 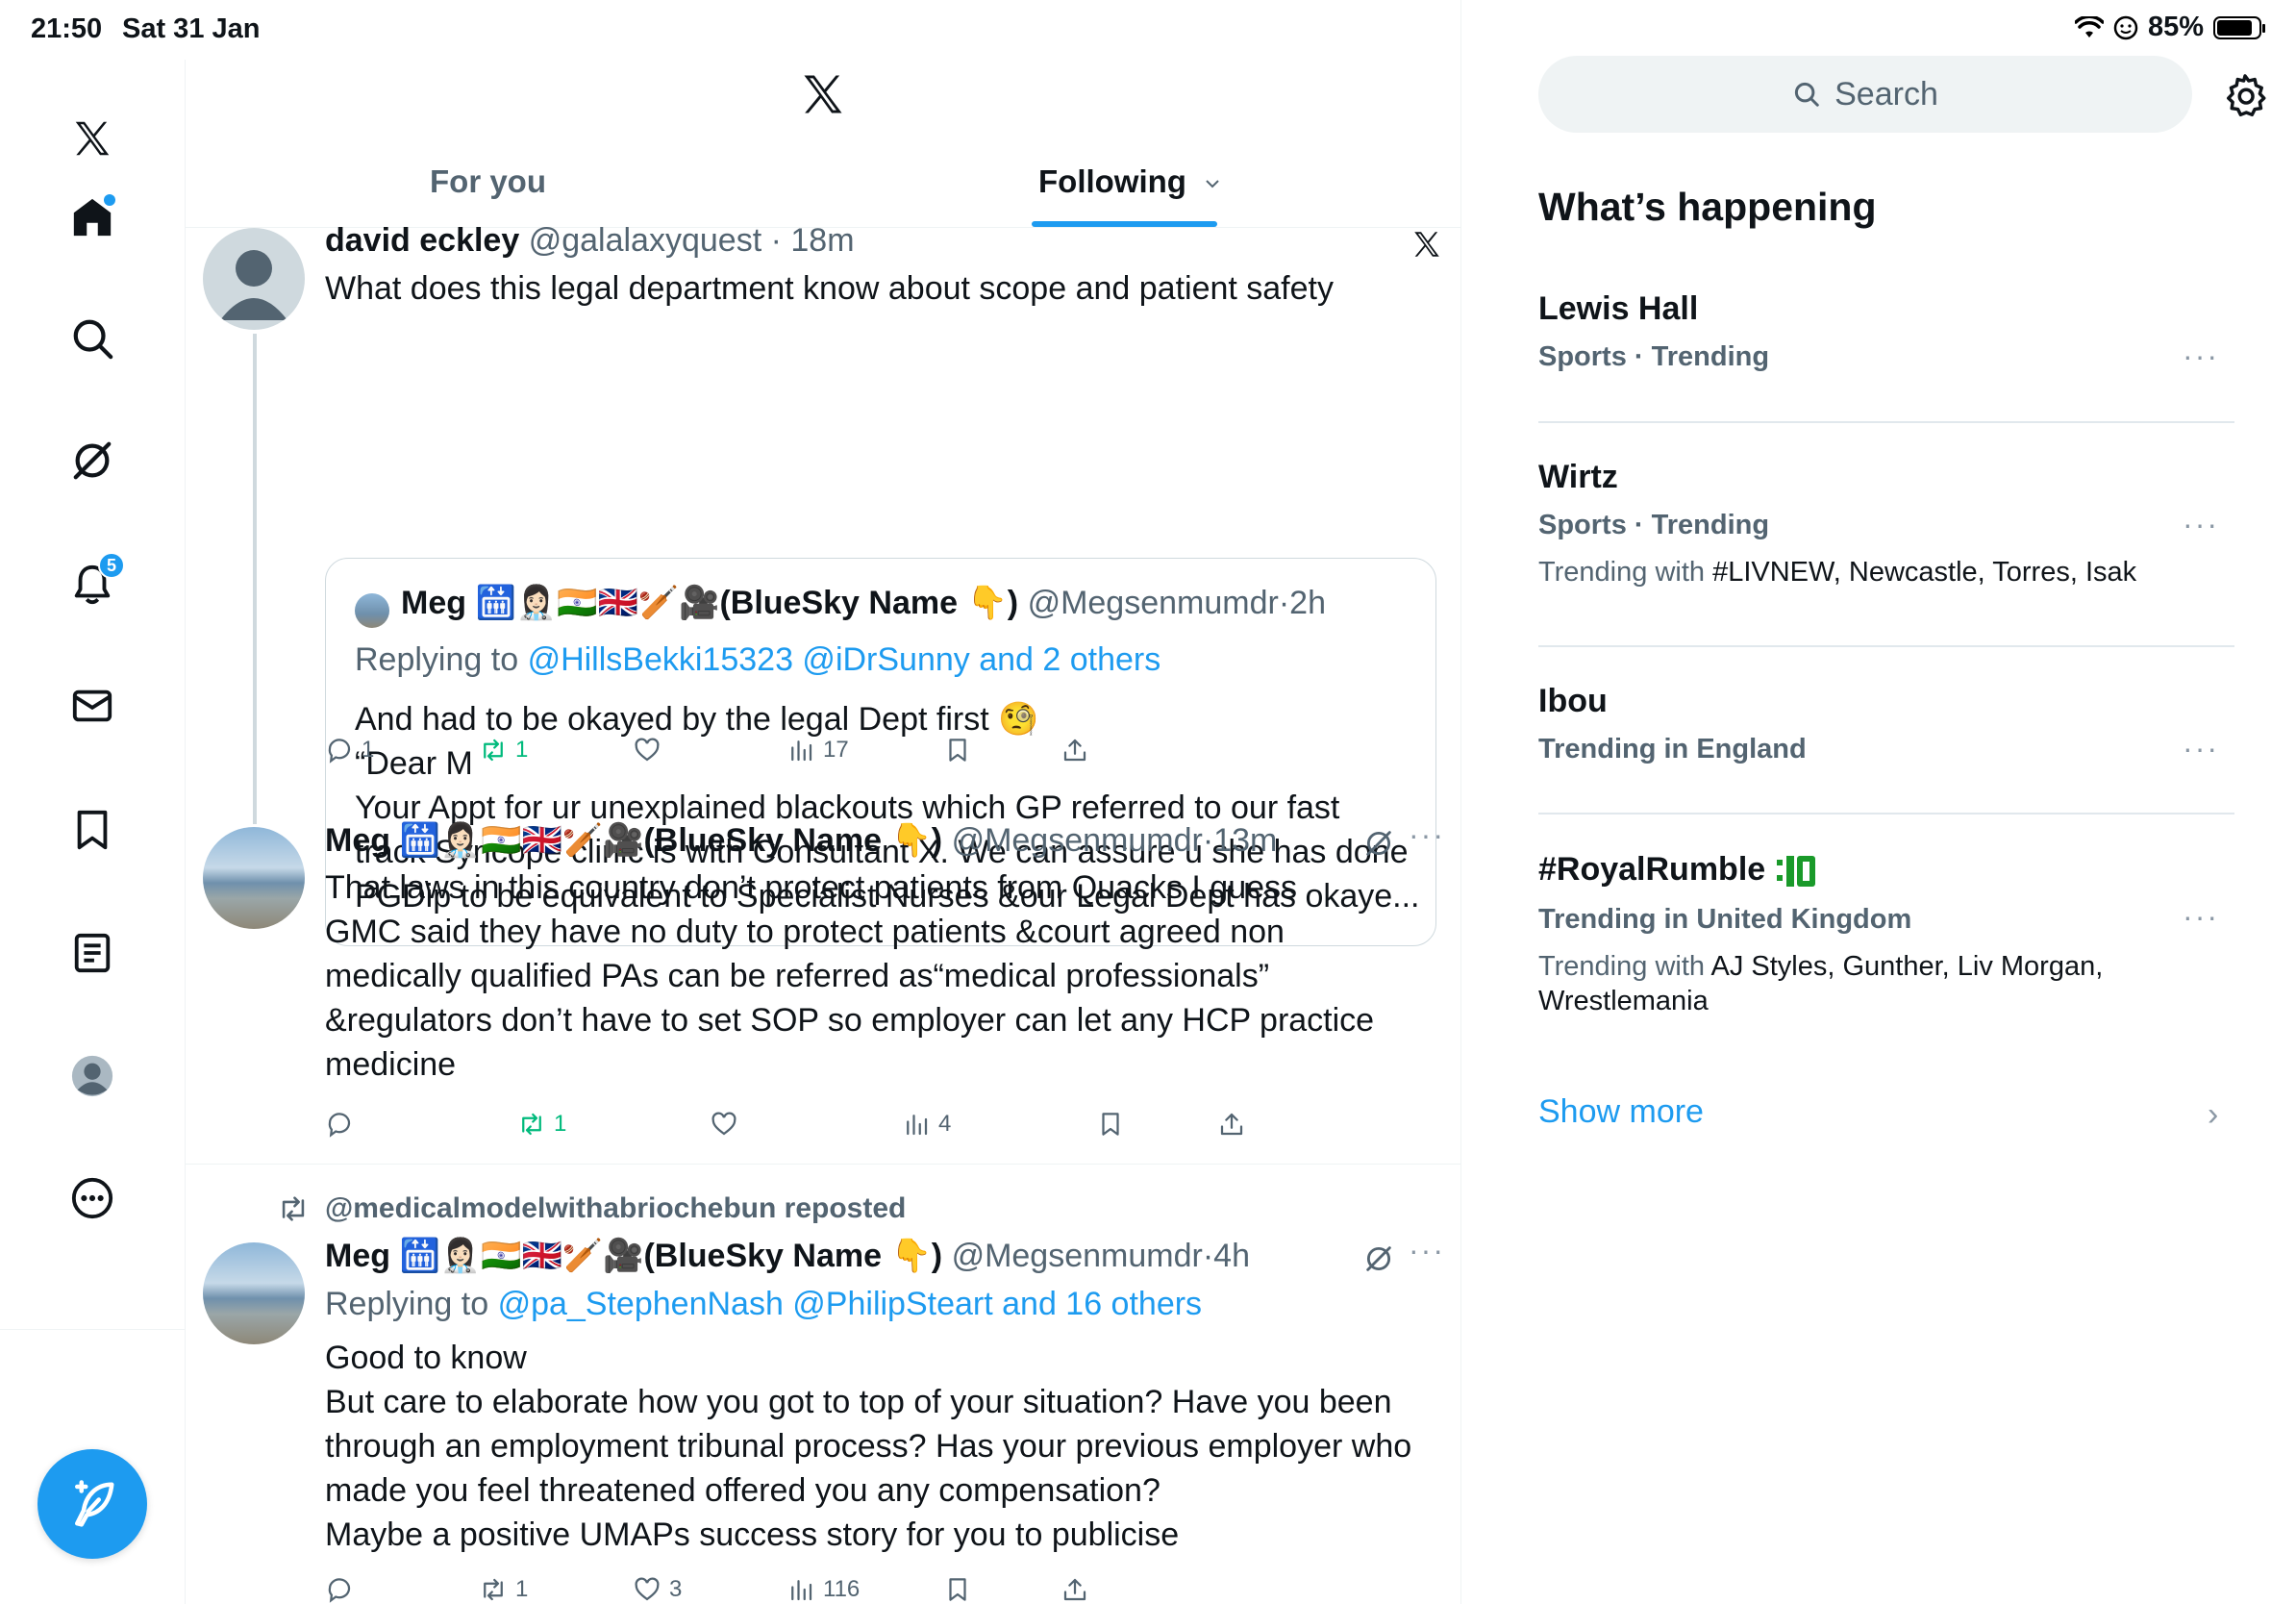 I want to click on post-time: 13m, so click(x=1245, y=840).